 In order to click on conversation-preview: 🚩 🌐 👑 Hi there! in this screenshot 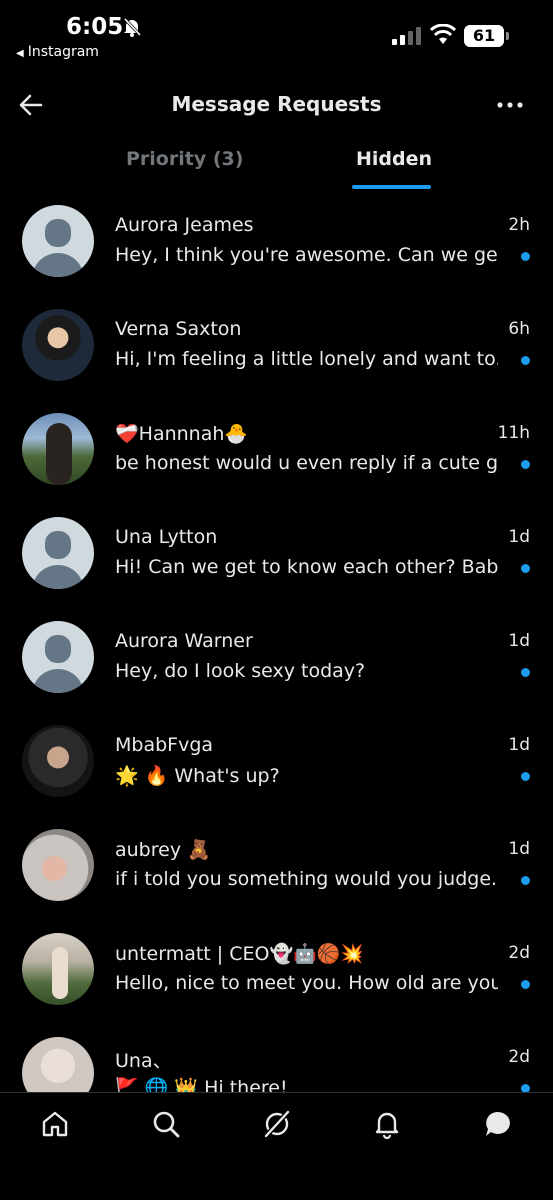, I will do `click(201, 1084)`.